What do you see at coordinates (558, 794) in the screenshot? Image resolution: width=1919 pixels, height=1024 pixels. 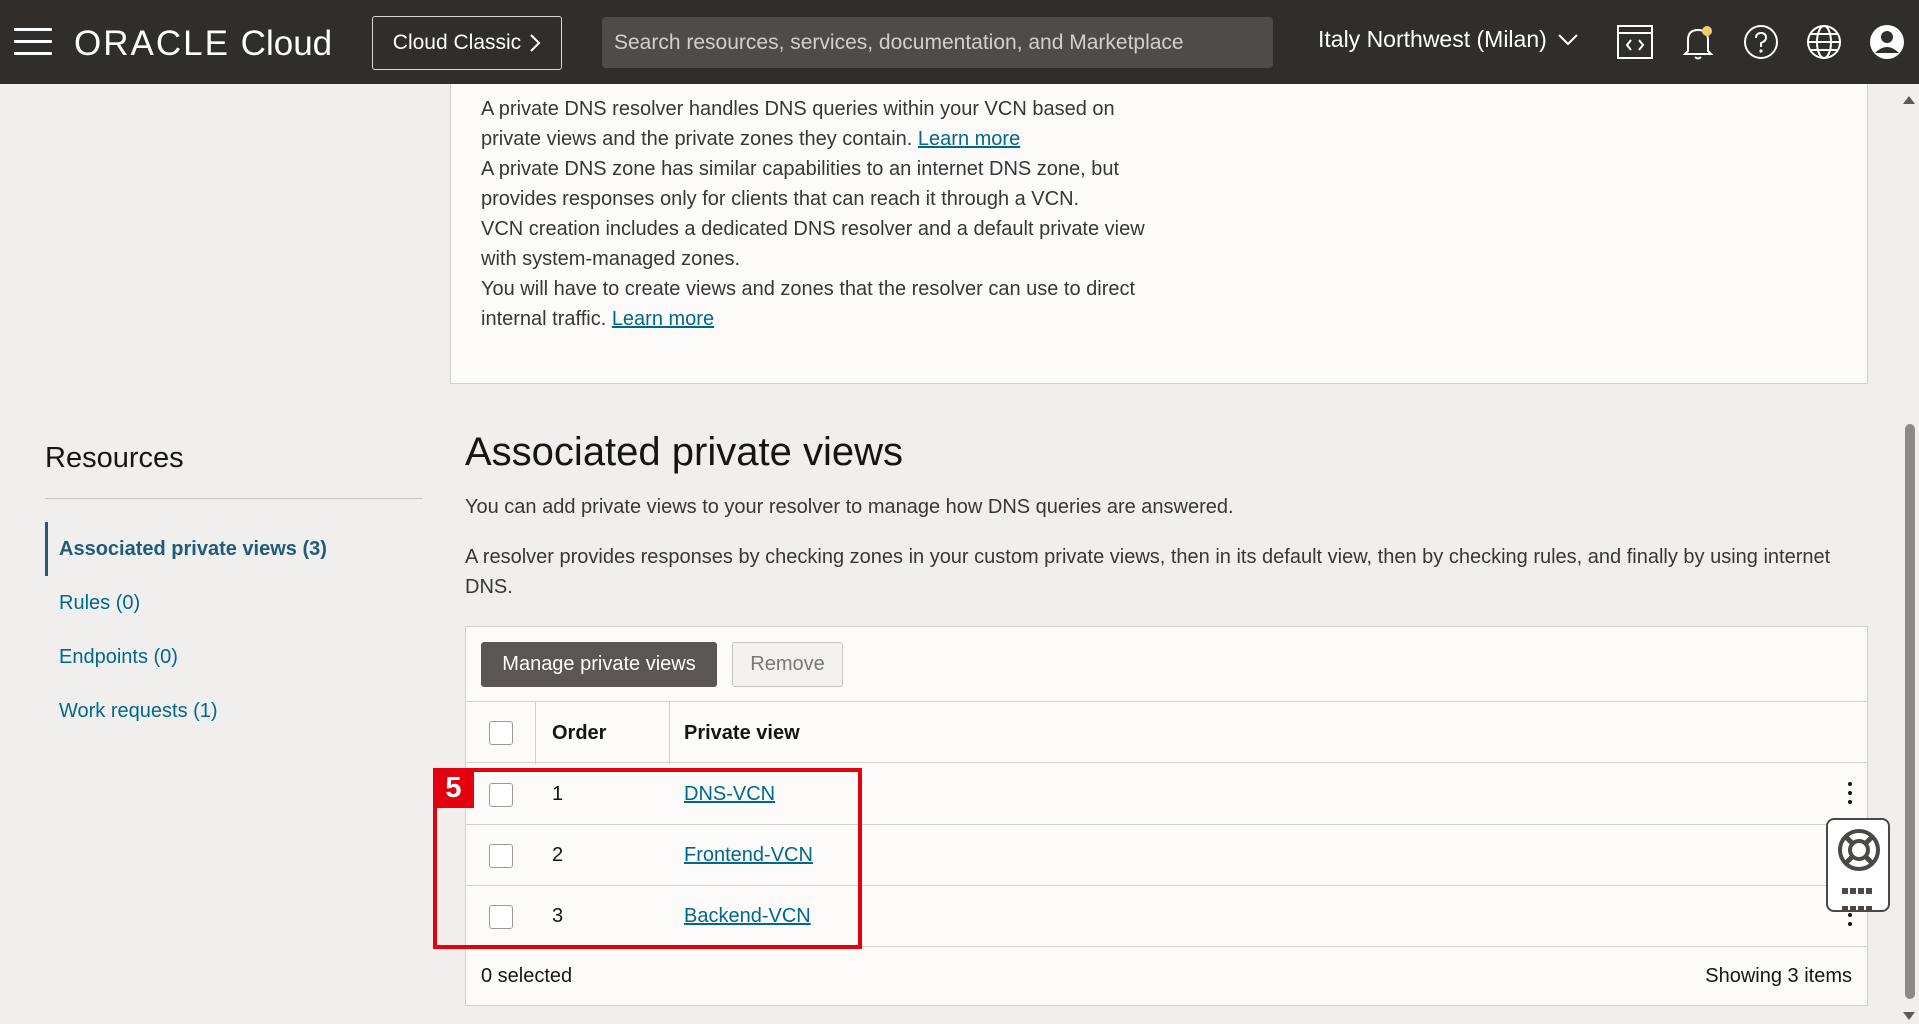 I see `row-order: 1` at bounding box center [558, 794].